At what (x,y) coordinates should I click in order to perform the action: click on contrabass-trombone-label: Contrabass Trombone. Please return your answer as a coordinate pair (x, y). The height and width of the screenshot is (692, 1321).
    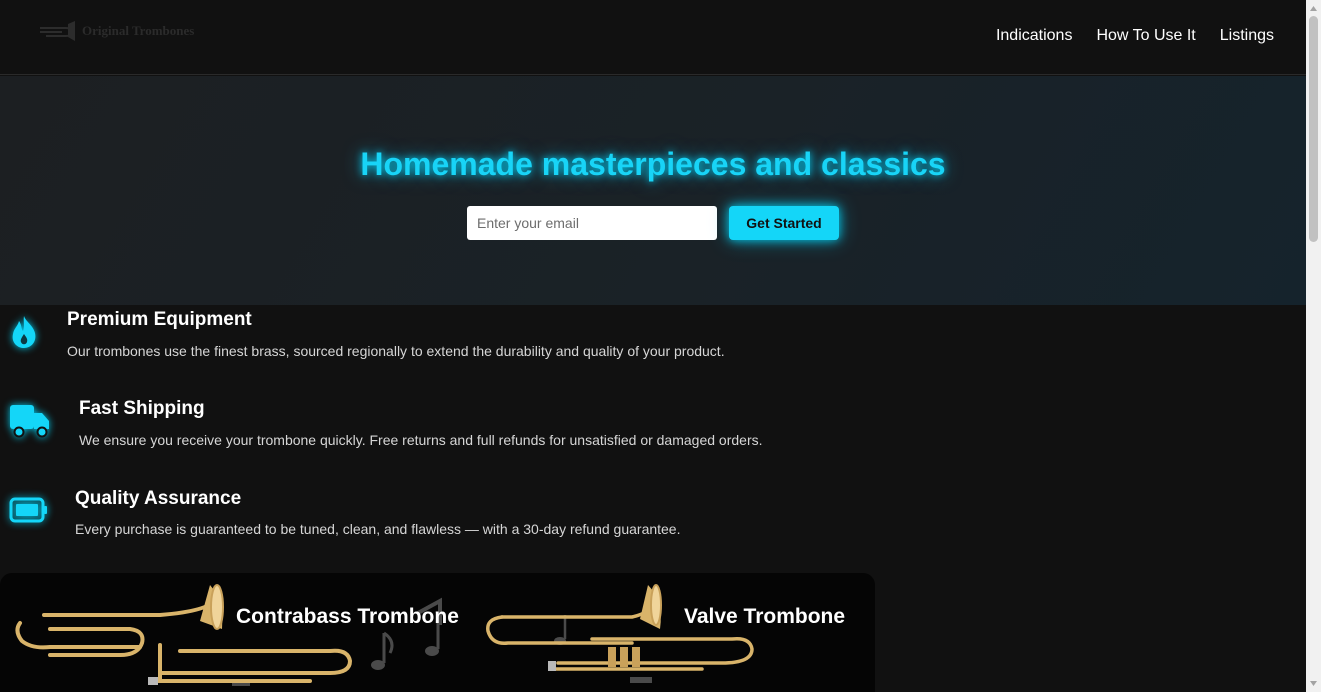
    Looking at the image, I should click on (347, 617).